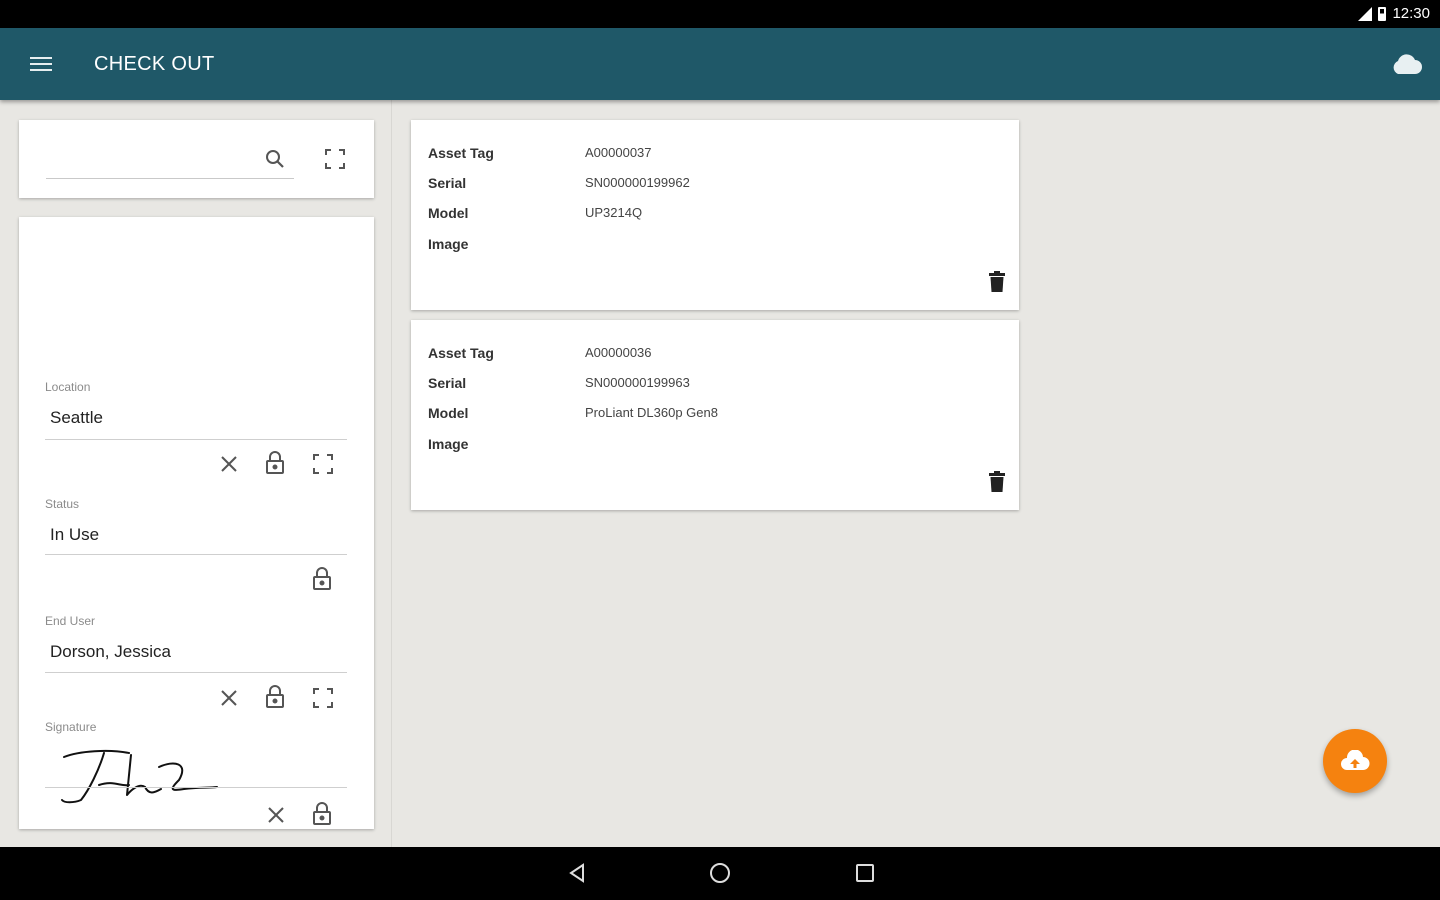  Describe the element at coordinates (229, 698) in the screenshot. I see `clear-end-user-icon` at that location.